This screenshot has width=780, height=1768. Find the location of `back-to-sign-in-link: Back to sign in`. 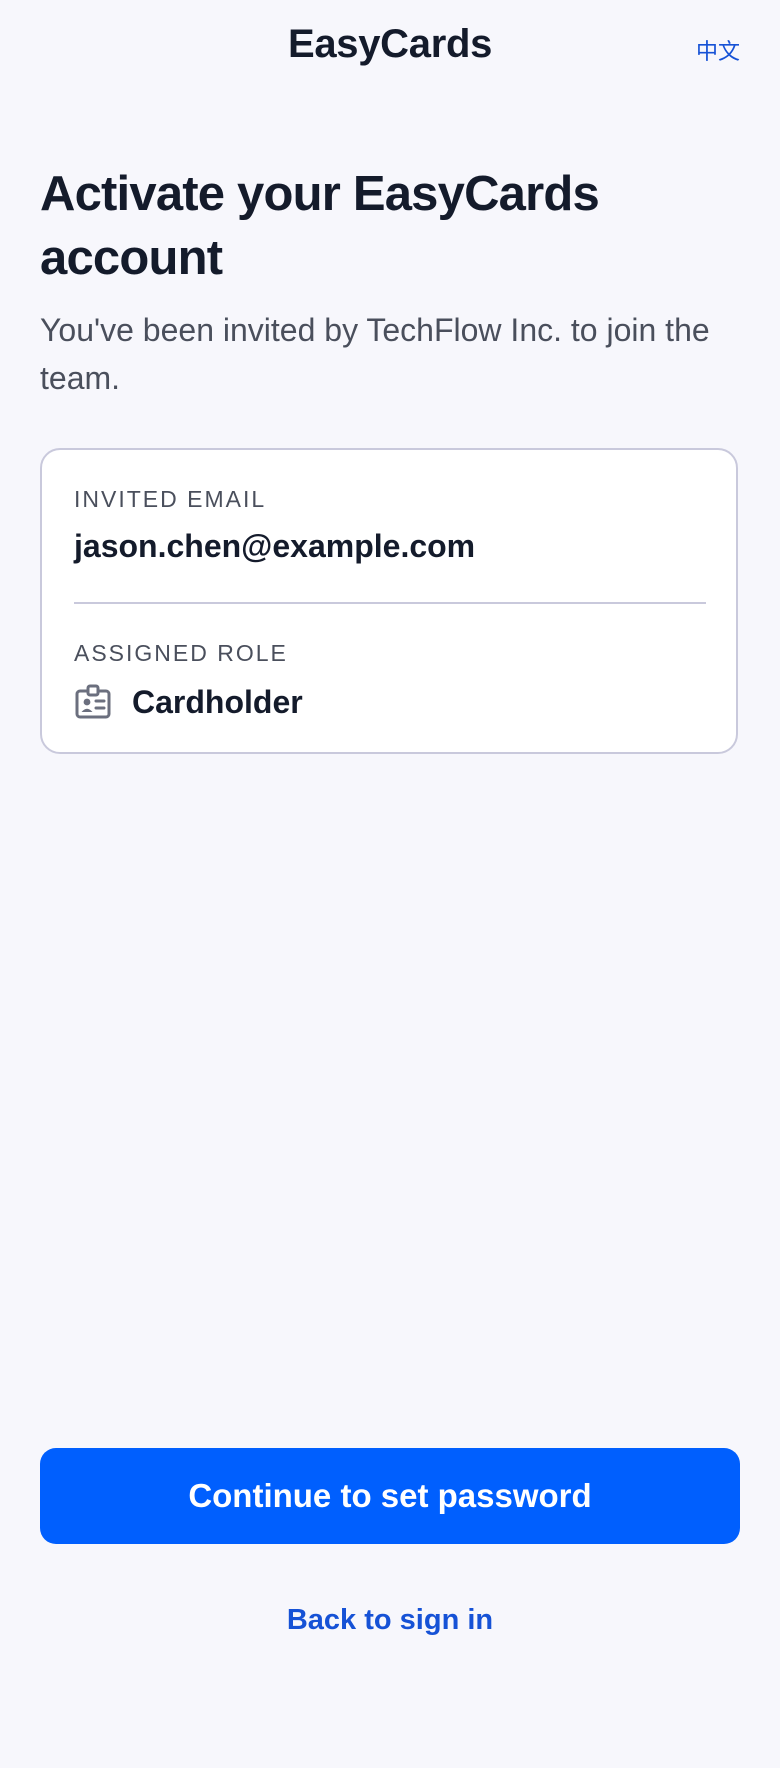

back-to-sign-in-link: Back to sign in is located at coordinates (390, 1620).